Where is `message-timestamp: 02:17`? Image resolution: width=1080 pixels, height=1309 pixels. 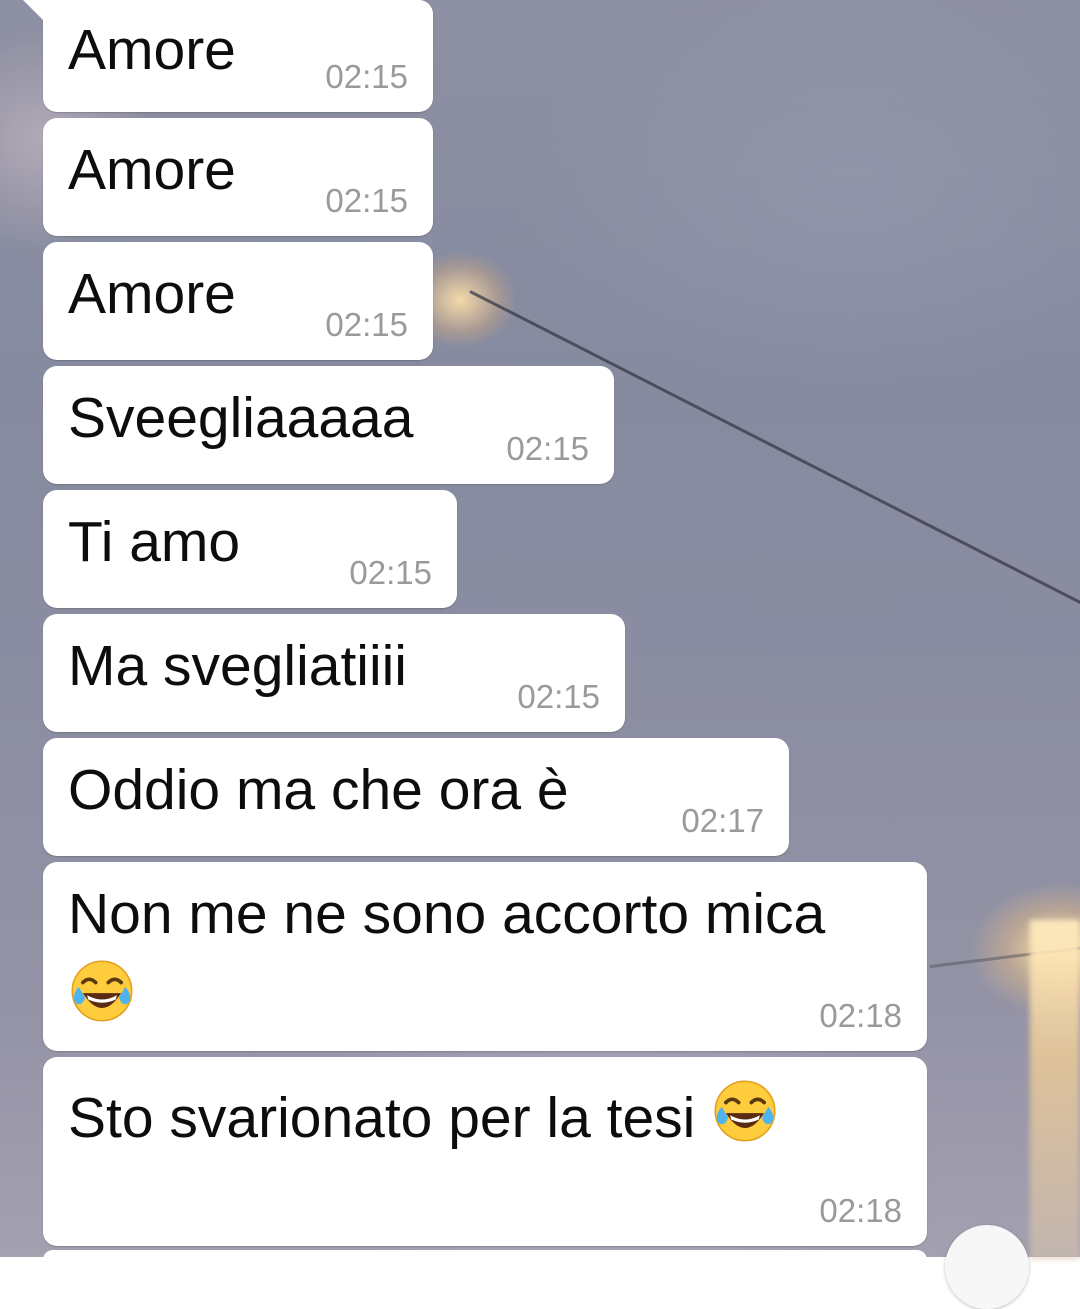
message-timestamp: 02:17 is located at coordinates (722, 820).